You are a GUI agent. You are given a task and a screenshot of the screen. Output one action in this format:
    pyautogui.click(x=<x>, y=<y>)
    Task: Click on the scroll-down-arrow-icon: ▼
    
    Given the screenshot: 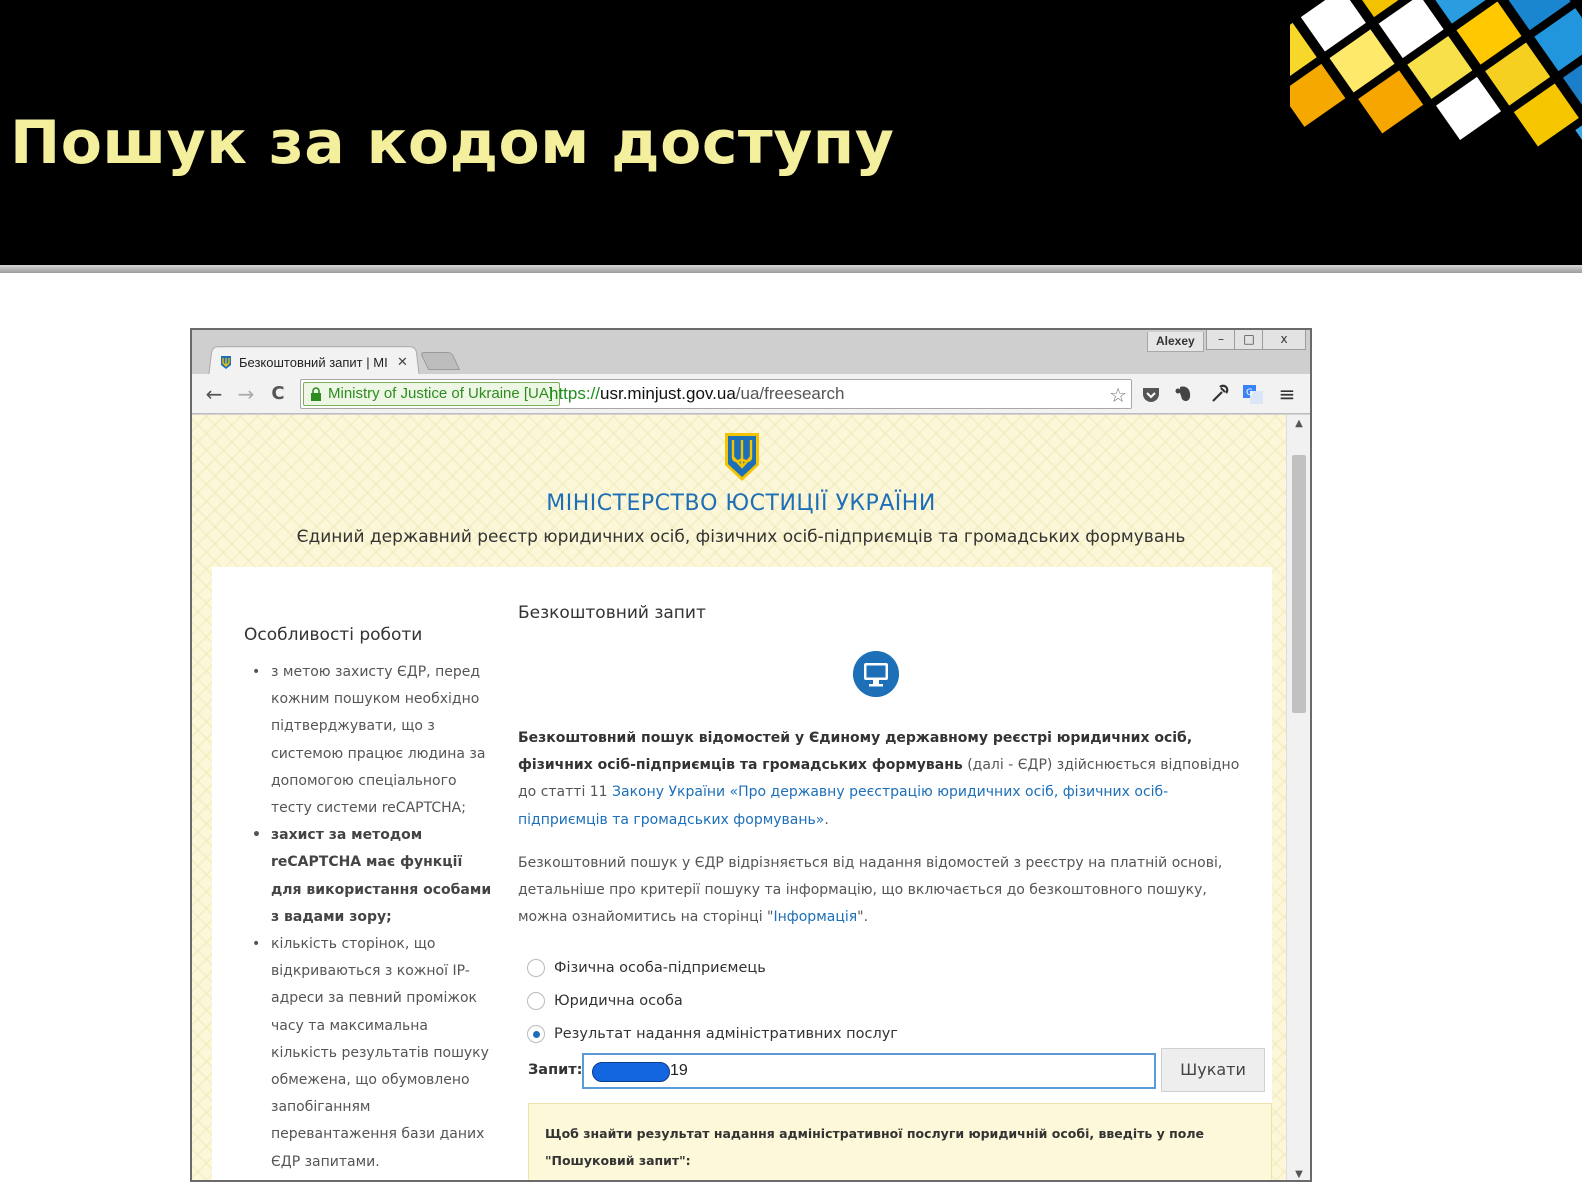 What is the action you would take?
    pyautogui.click(x=1298, y=1173)
    